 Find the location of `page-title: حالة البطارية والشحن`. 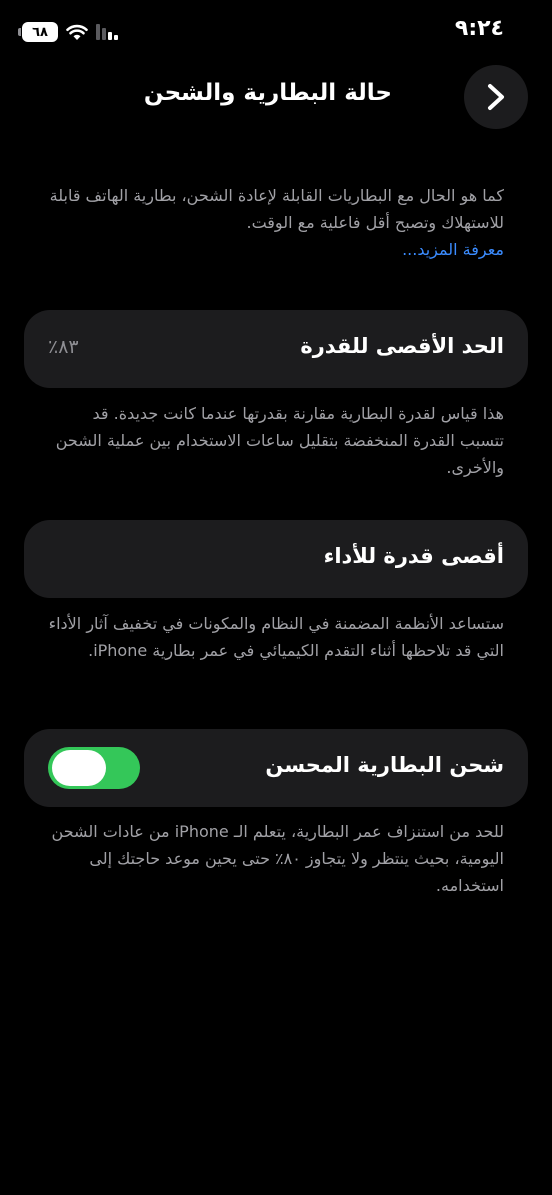

page-title: حالة البطارية والشحن is located at coordinates (267, 93).